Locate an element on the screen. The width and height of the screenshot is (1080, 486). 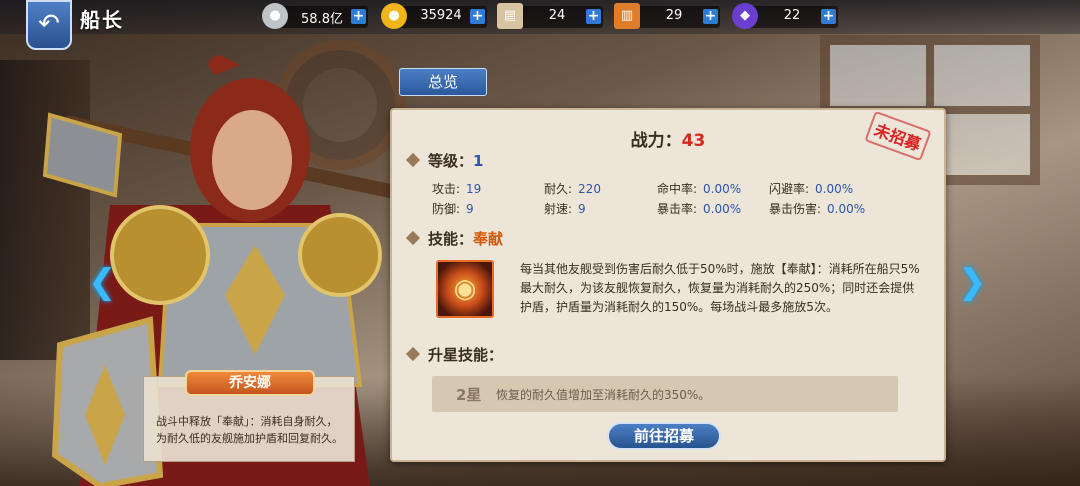
next-captain-arrow-icon: ❯ is located at coordinates (972, 282).